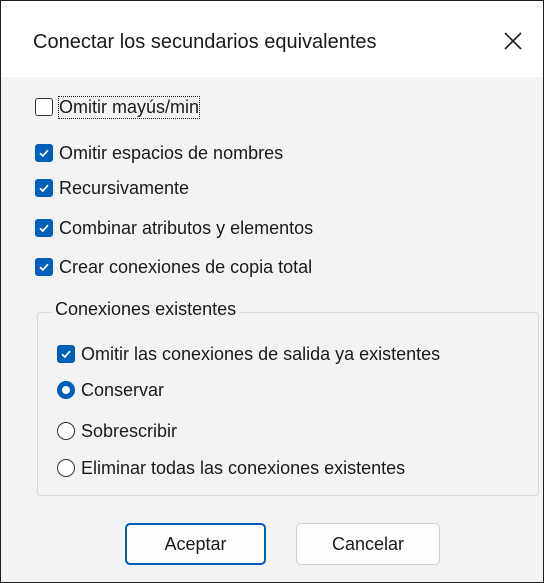 The image size is (544, 583). What do you see at coordinates (123, 389) in the screenshot?
I see `radio-label: Conservar` at bounding box center [123, 389].